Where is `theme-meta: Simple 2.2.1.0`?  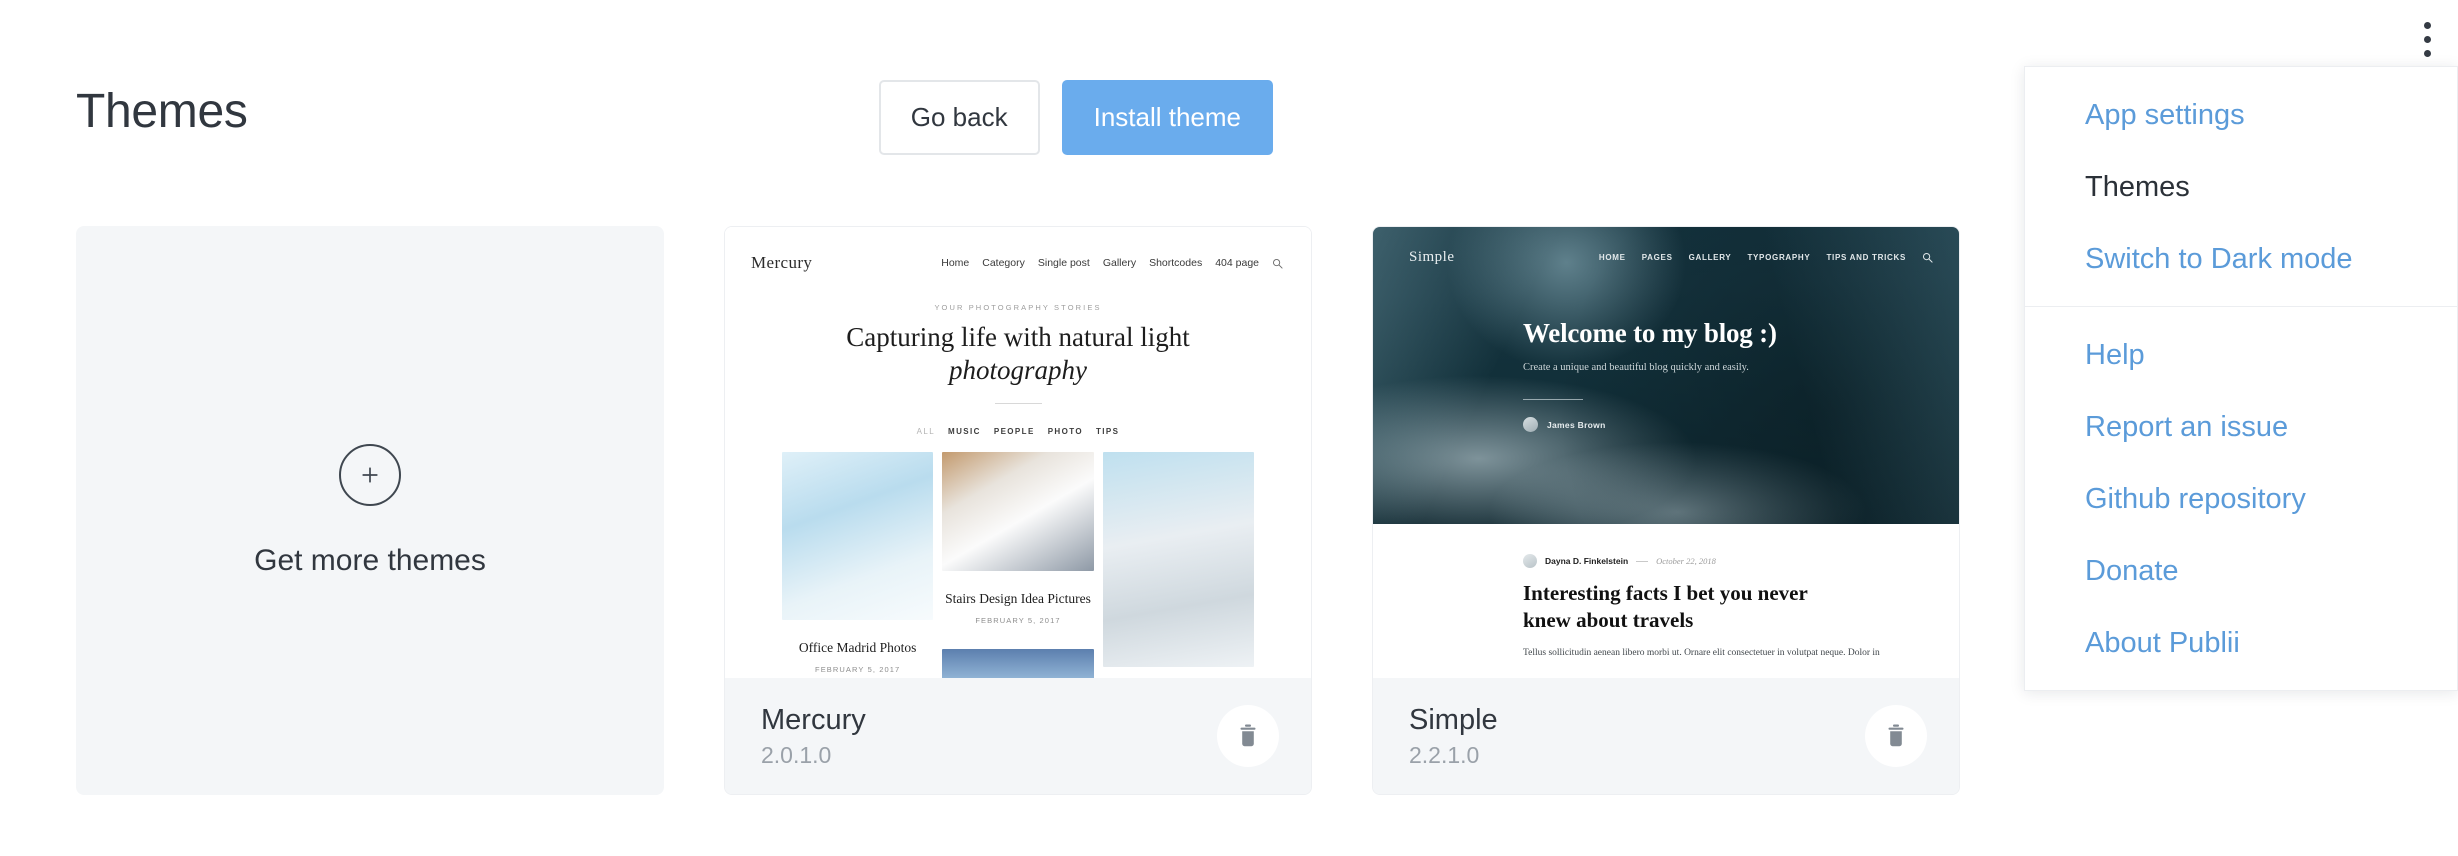 theme-meta: Simple 2.2.1.0 is located at coordinates (1453, 736).